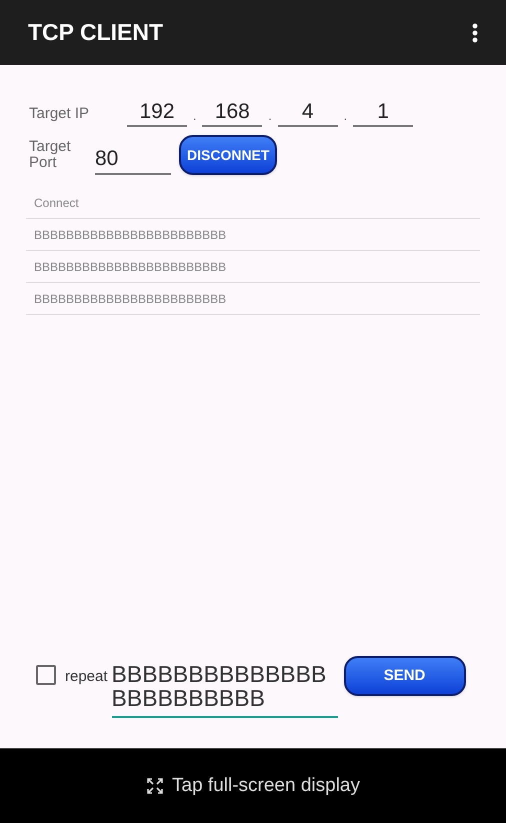  What do you see at coordinates (86, 677) in the screenshot?
I see `repeat-label: repeat` at bounding box center [86, 677].